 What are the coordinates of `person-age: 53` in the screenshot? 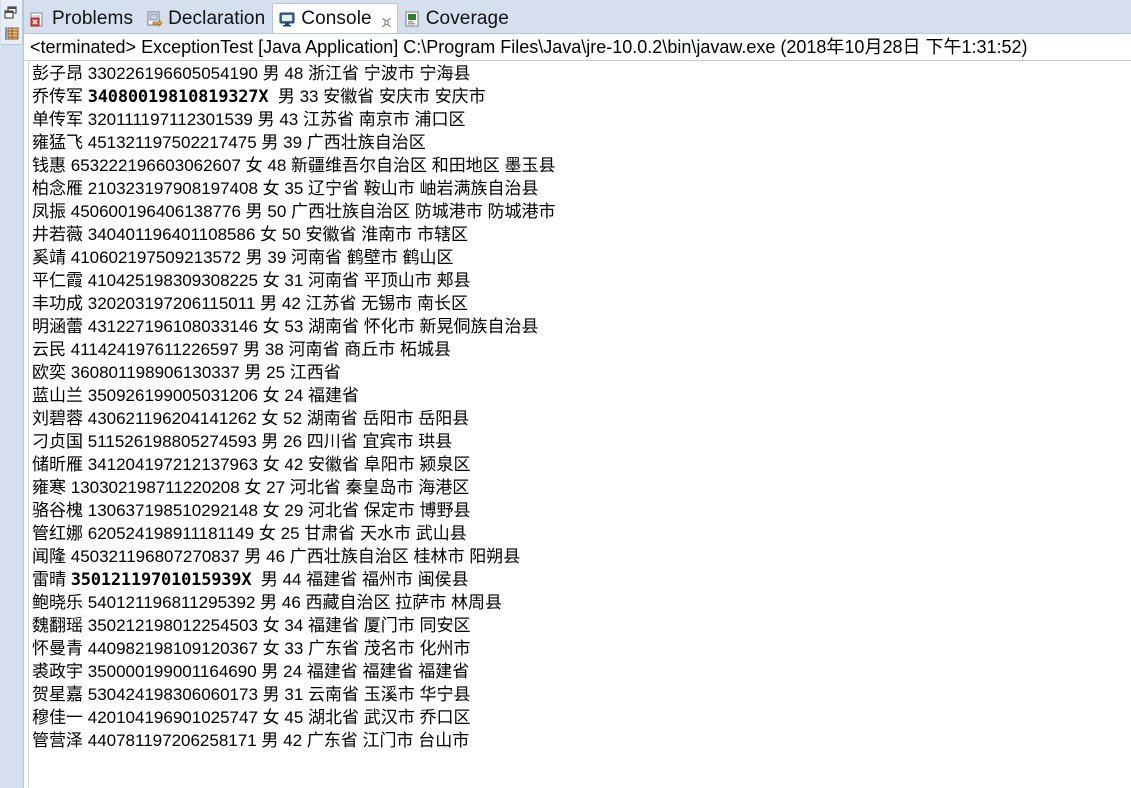 It's located at (294, 326).